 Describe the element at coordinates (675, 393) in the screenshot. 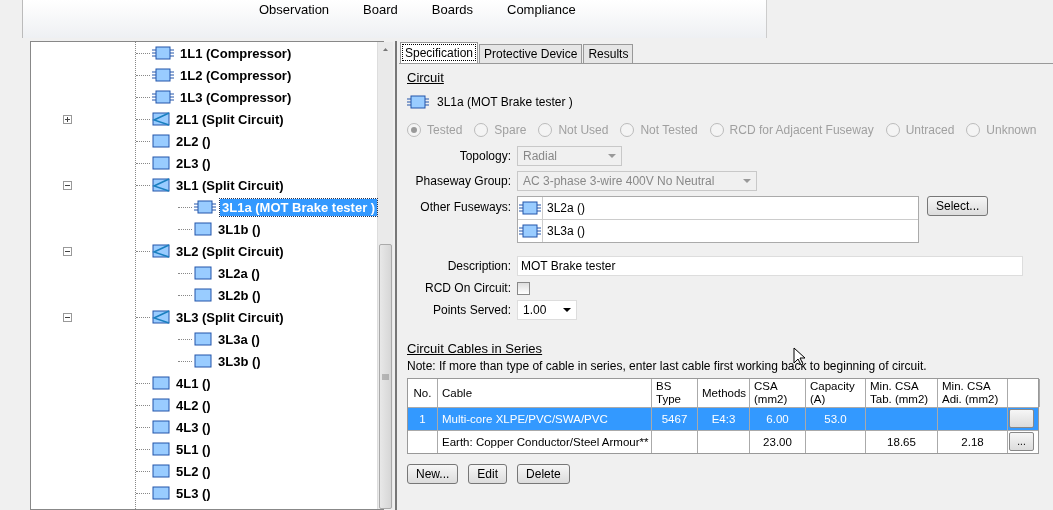

I see `column-header: BS Type` at that location.